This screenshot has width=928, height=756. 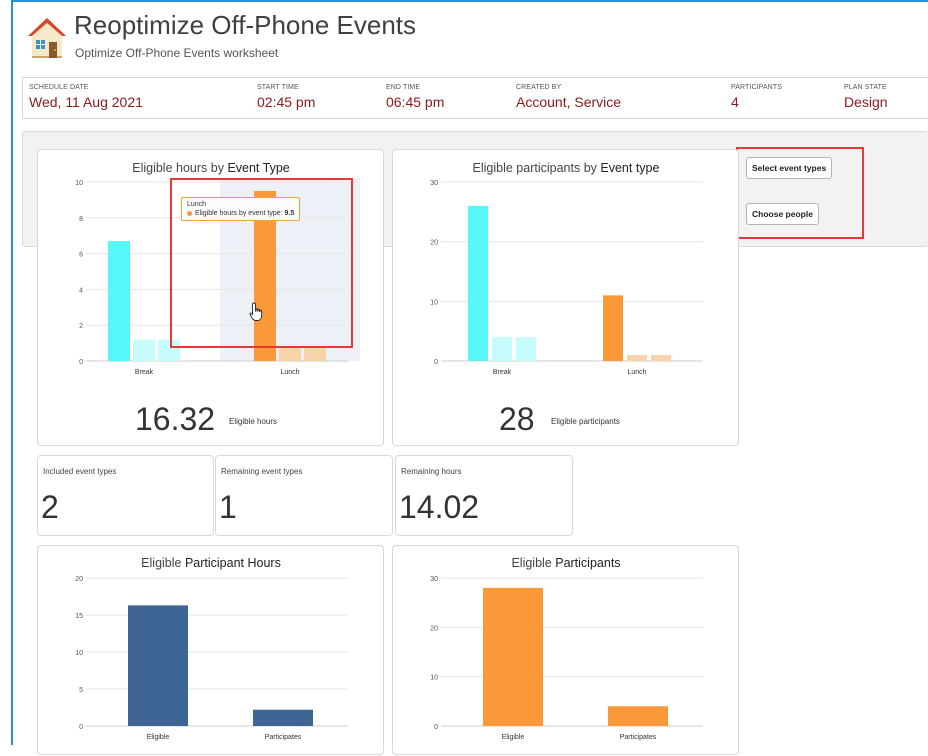 What do you see at coordinates (253, 421) in the screenshot?
I see `eligible-hours-label: Eligible hours` at bounding box center [253, 421].